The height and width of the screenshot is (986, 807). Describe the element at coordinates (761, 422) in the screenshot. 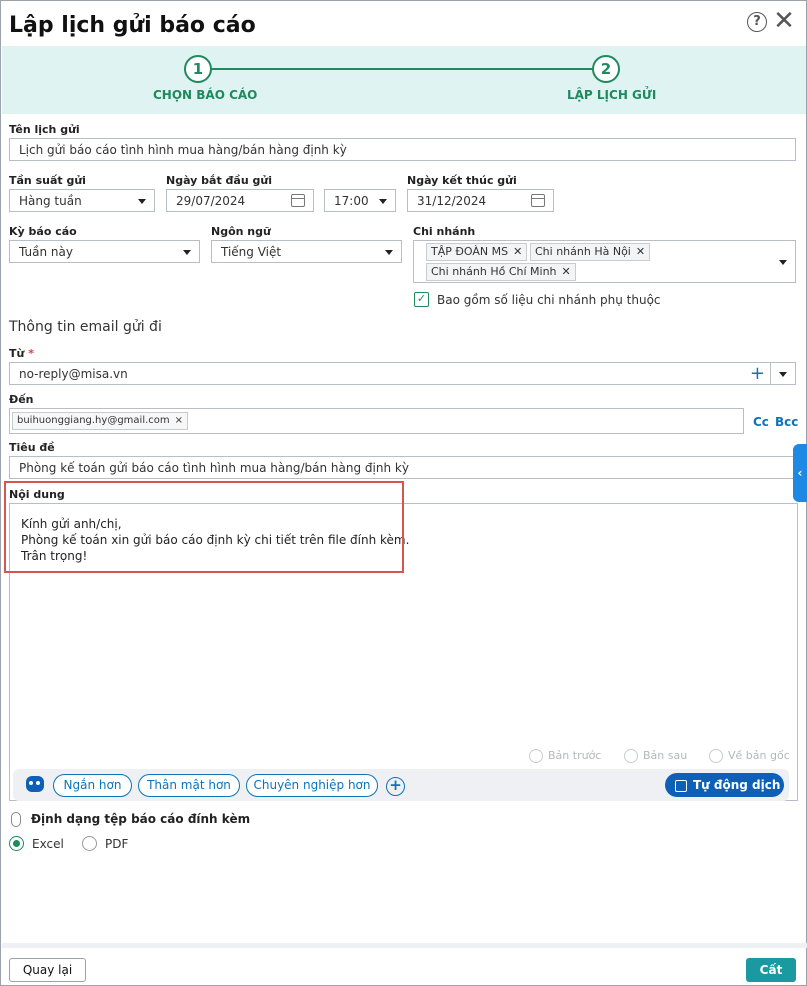

I see `cc-link: Cc` at that location.